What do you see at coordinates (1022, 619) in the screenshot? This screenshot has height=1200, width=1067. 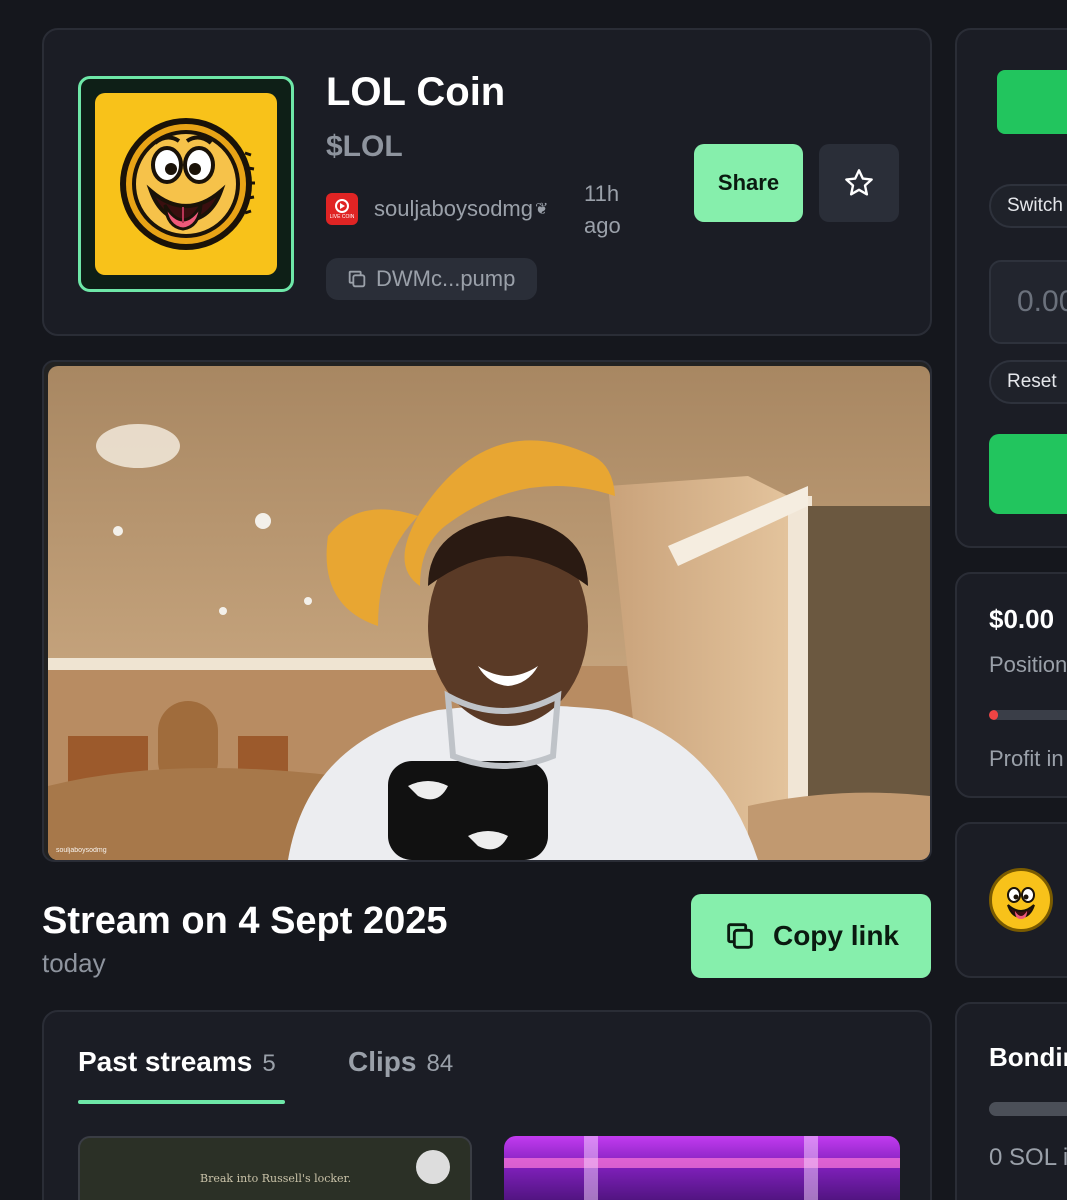 I see `position-value: $0.00` at bounding box center [1022, 619].